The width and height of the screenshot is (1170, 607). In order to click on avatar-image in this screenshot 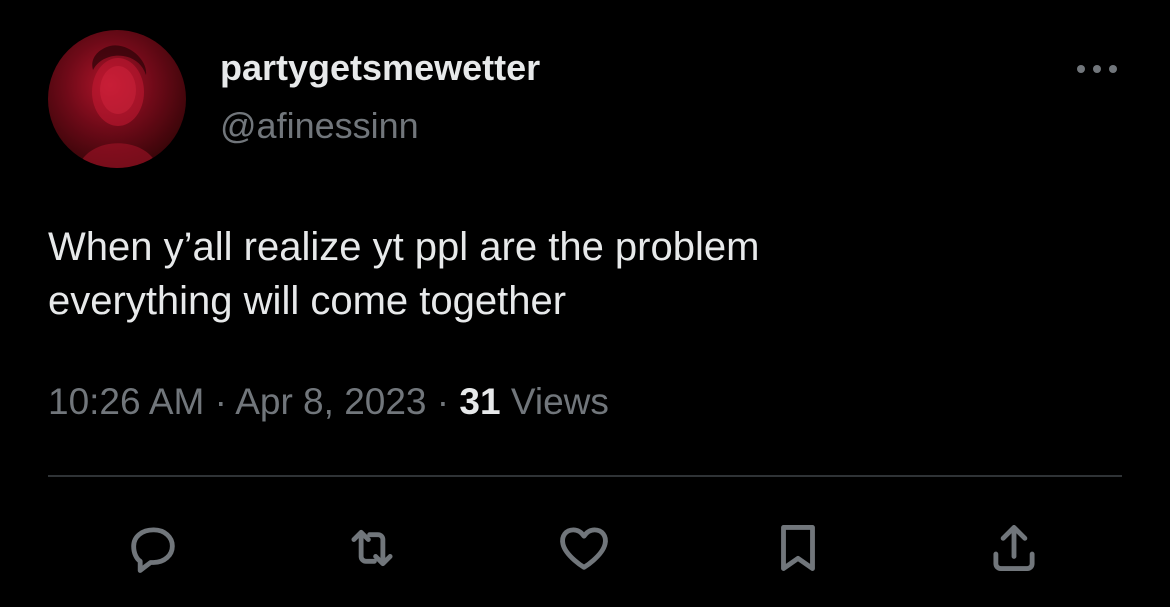, I will do `click(118, 106)`.